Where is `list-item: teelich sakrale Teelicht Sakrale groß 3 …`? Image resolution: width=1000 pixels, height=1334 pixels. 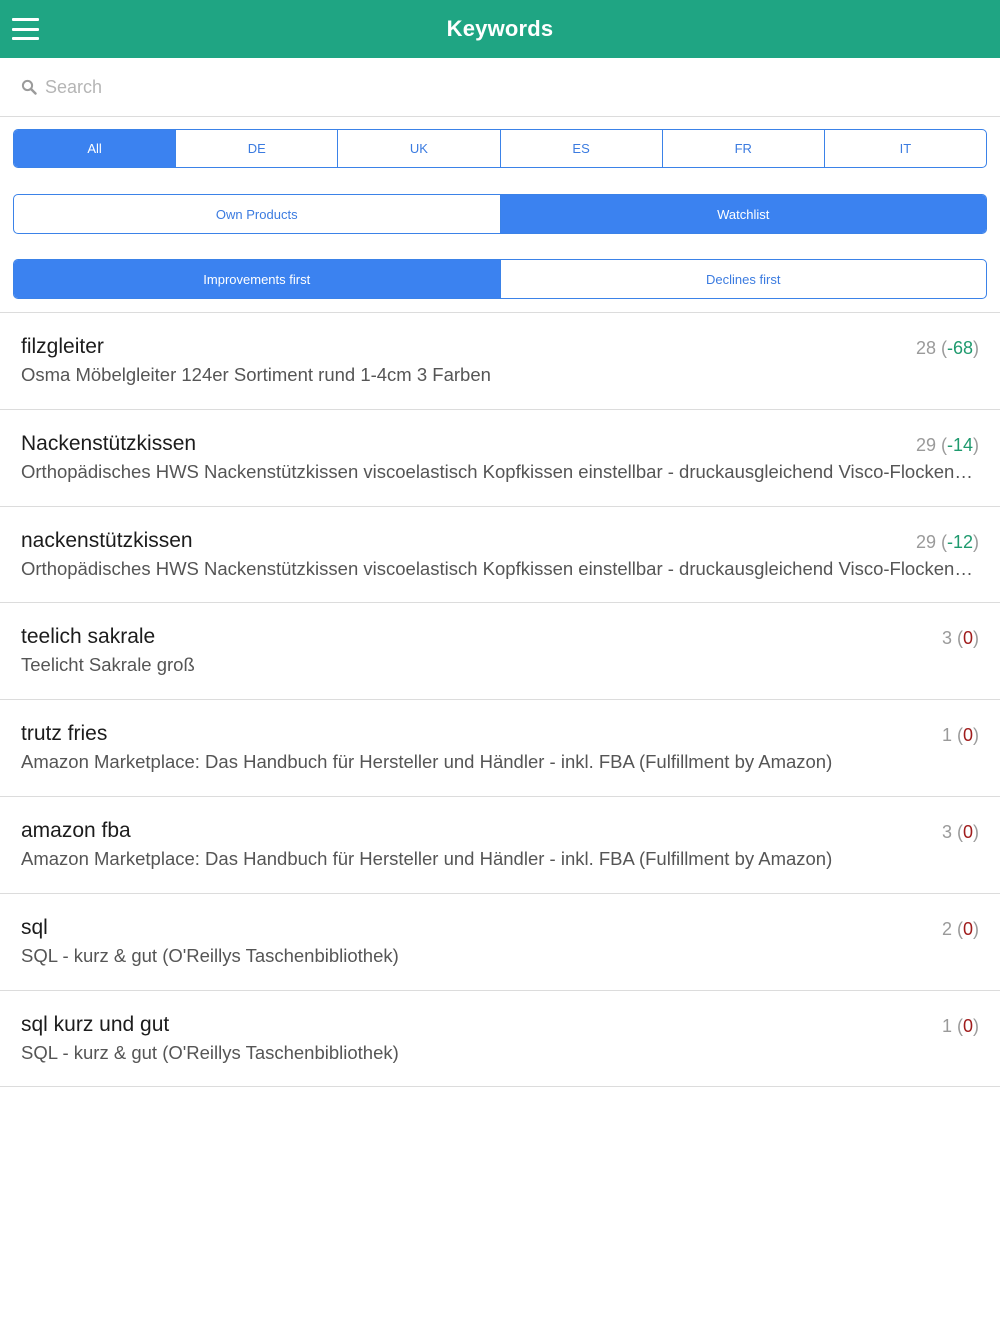 list-item: teelich sakrale Teelicht Sakrale groß 3 … is located at coordinates (500, 652).